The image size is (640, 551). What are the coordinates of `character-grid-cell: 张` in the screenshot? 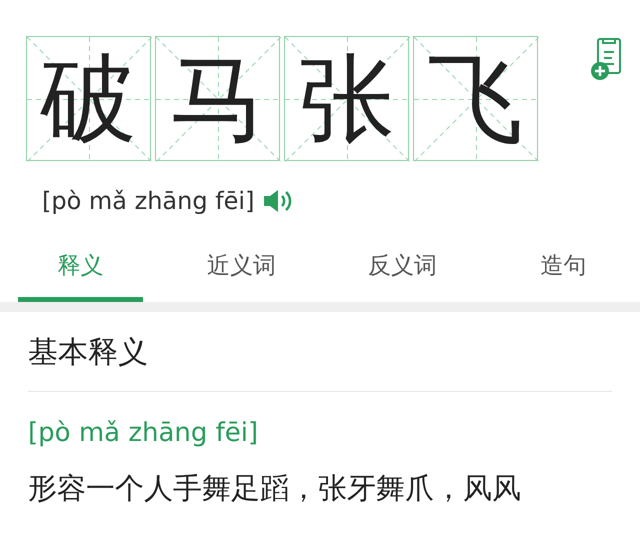 It's located at (346, 98).